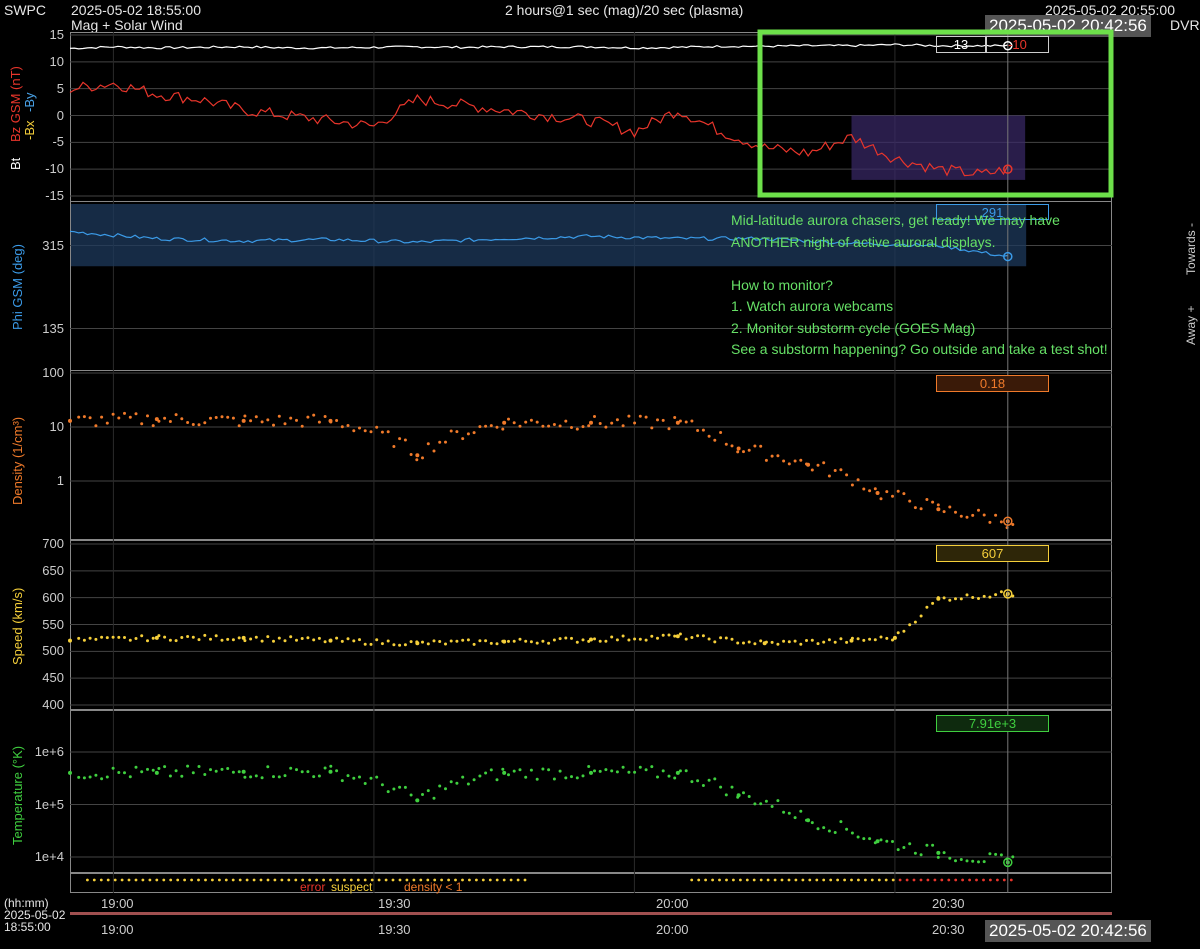 Image resolution: width=1200 pixels, height=949 pixels. I want to click on xtick-1930: 19:30, so click(394, 903).